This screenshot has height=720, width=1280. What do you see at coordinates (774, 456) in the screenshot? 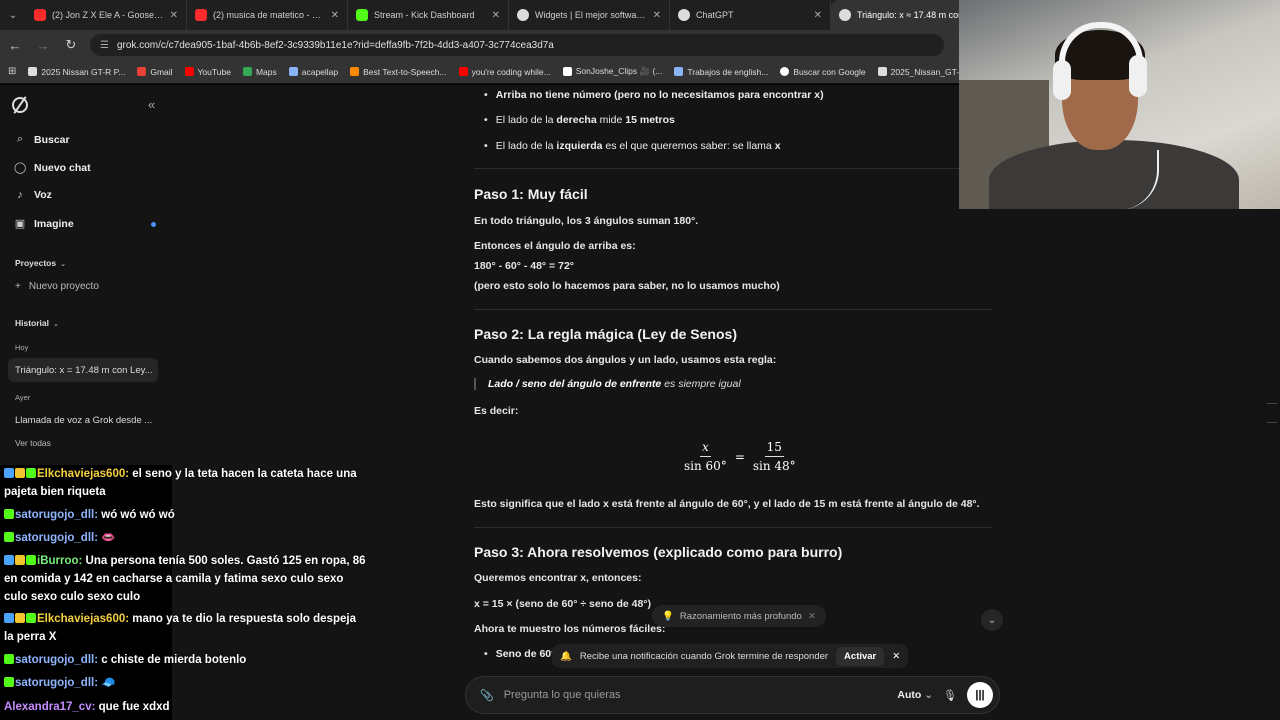
I see `fraction-right: 15 sin 48°` at bounding box center [774, 456].